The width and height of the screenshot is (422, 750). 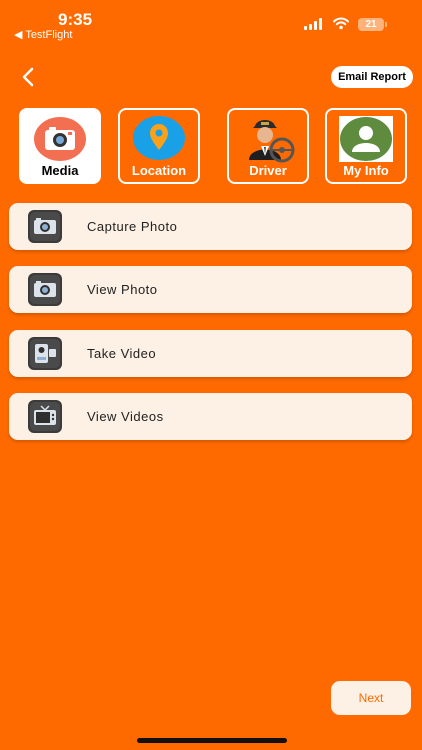 I want to click on home-indicator, so click(x=212, y=740).